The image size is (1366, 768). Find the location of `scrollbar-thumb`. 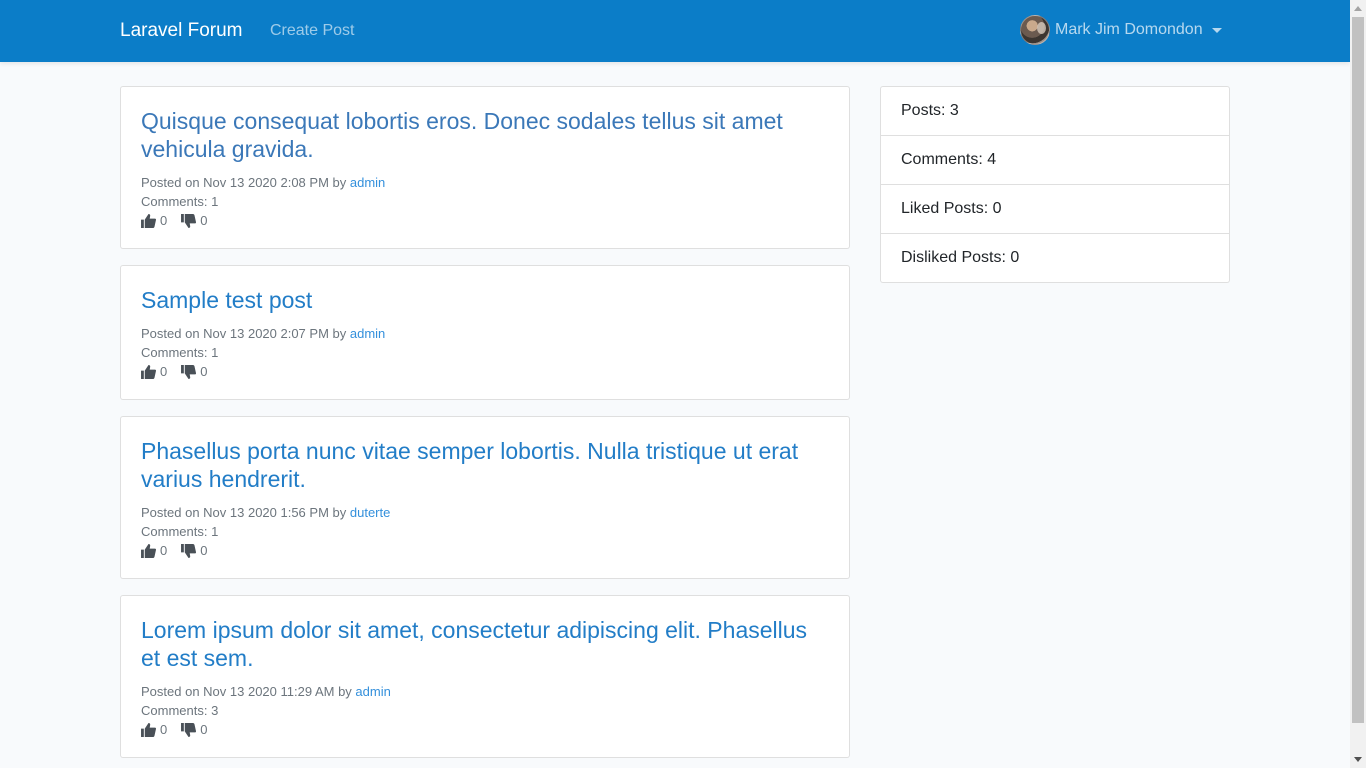

scrollbar-thumb is located at coordinates (1358, 370).